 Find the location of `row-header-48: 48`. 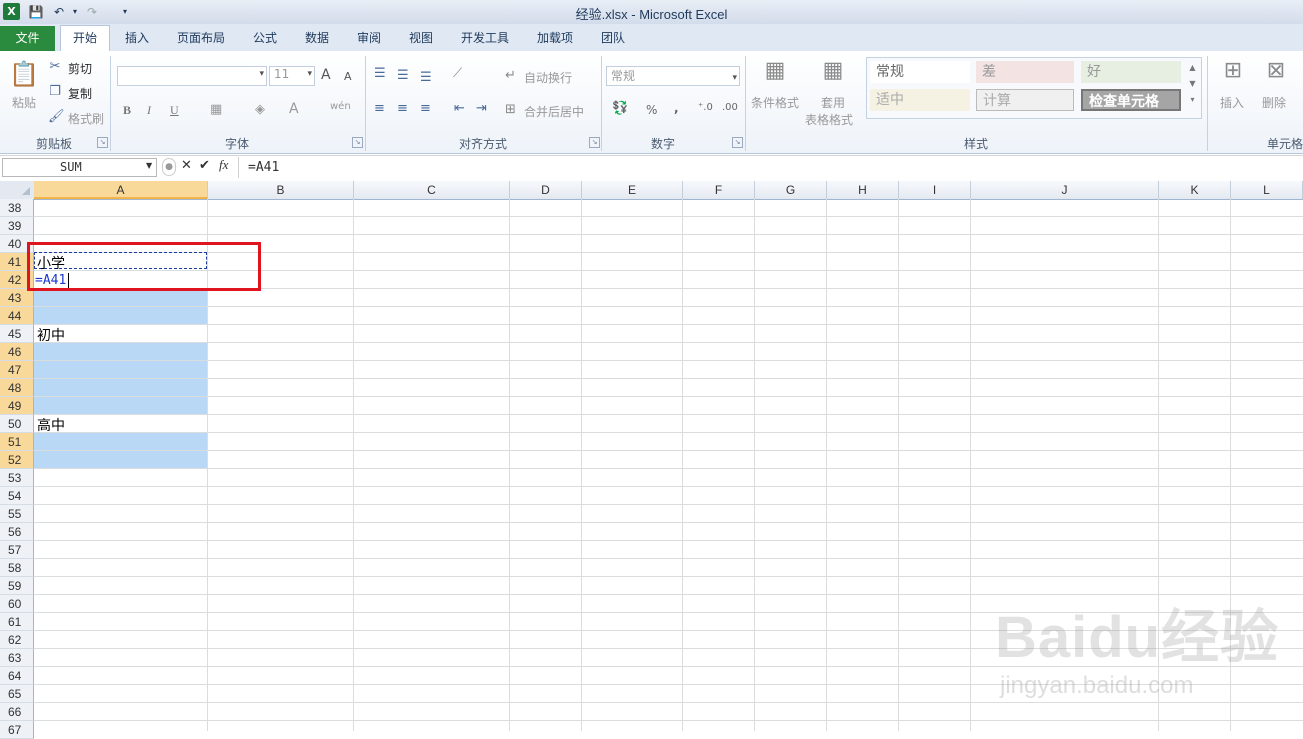

row-header-48: 48 is located at coordinates (17, 388).